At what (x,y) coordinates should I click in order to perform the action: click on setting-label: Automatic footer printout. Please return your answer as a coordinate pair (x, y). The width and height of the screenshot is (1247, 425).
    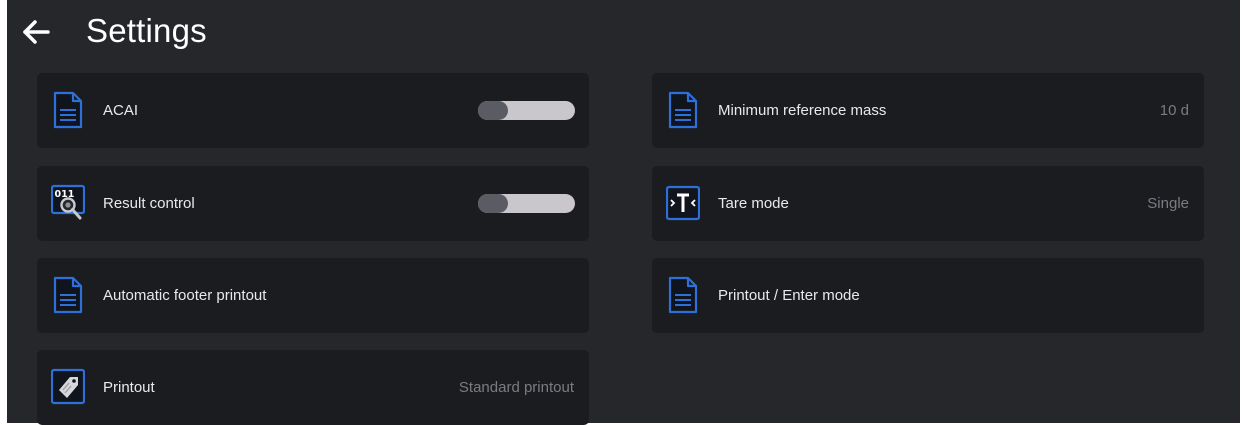
    Looking at the image, I should click on (185, 295).